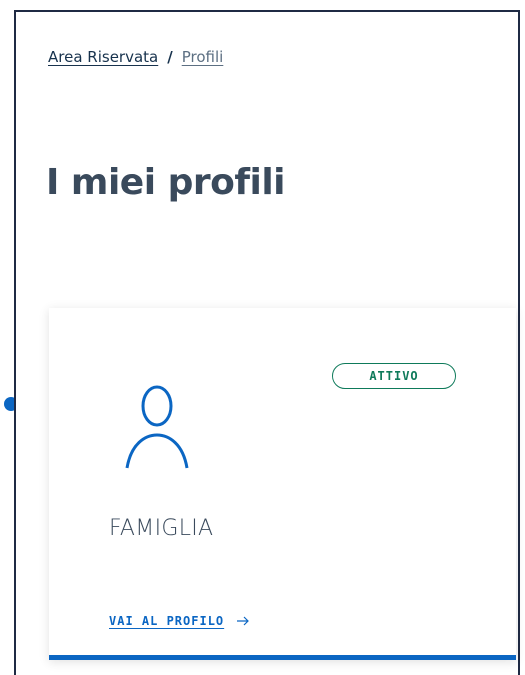 The height and width of the screenshot is (675, 525). I want to click on breadcrumb: Area Riservata / Profili, so click(135, 57).